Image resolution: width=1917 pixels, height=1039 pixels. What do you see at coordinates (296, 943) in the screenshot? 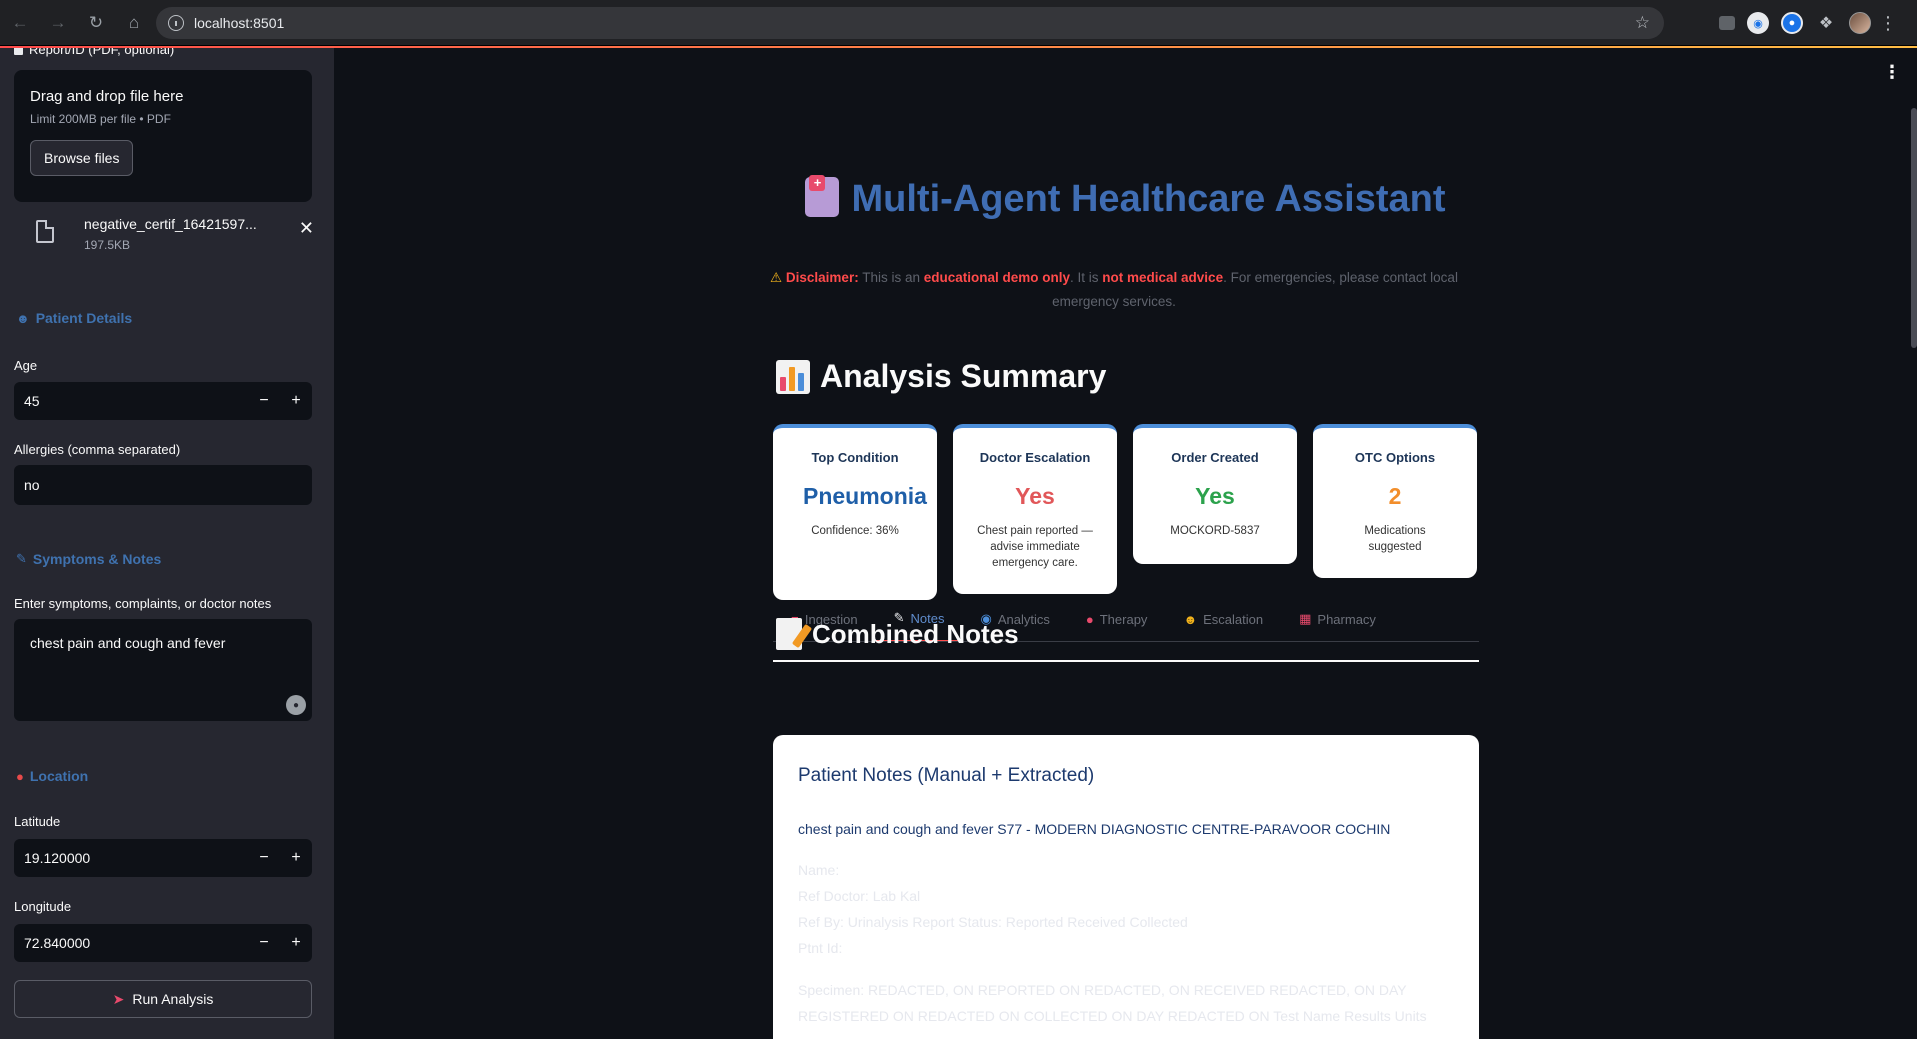
I see `longitude-increment-button: +` at bounding box center [296, 943].